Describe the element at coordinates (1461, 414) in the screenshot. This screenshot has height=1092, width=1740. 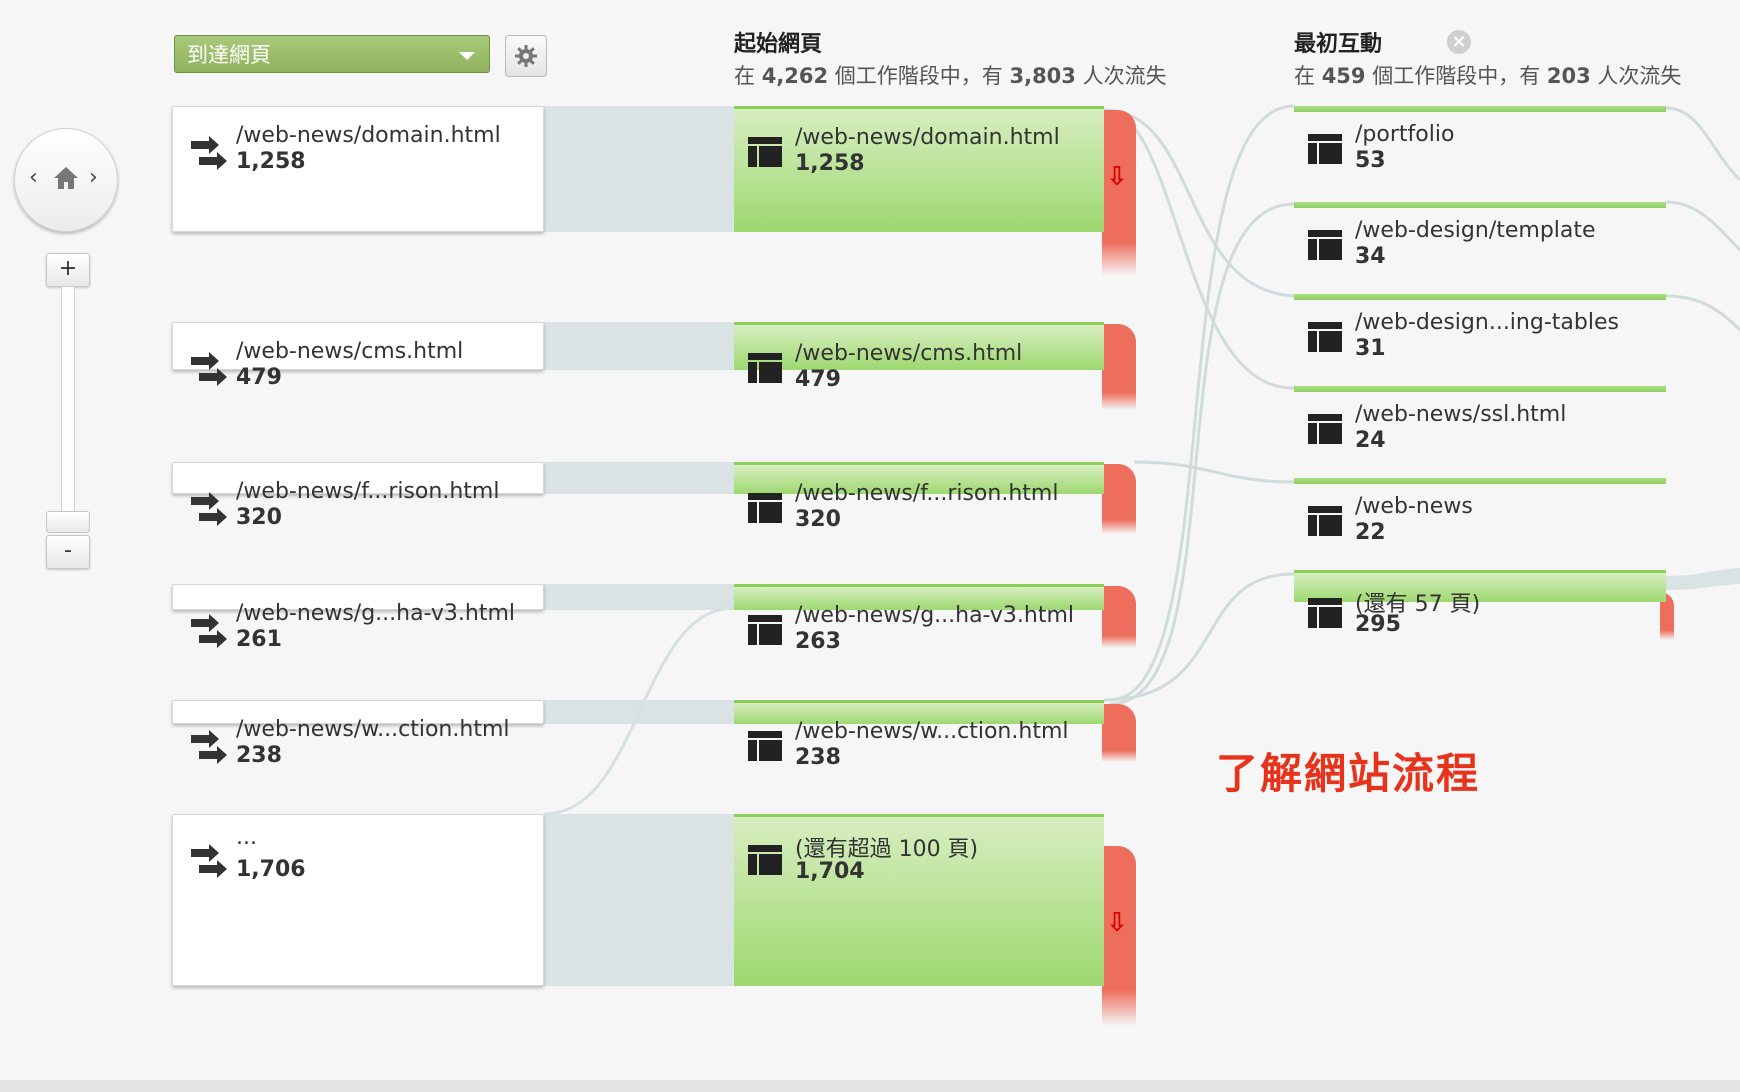
I see `node-label: /web-news/ssl.html` at that location.